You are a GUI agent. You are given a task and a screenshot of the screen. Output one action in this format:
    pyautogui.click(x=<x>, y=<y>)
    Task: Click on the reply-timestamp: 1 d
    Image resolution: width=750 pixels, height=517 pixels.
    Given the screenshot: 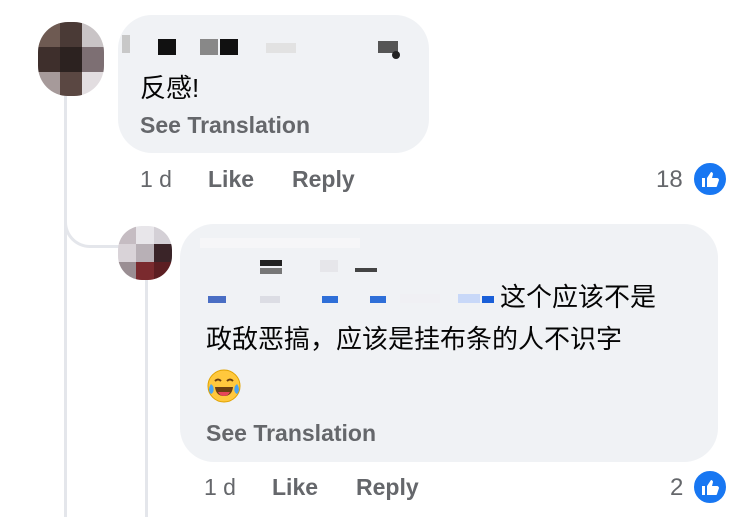 What is the action you would take?
    pyautogui.click(x=220, y=487)
    